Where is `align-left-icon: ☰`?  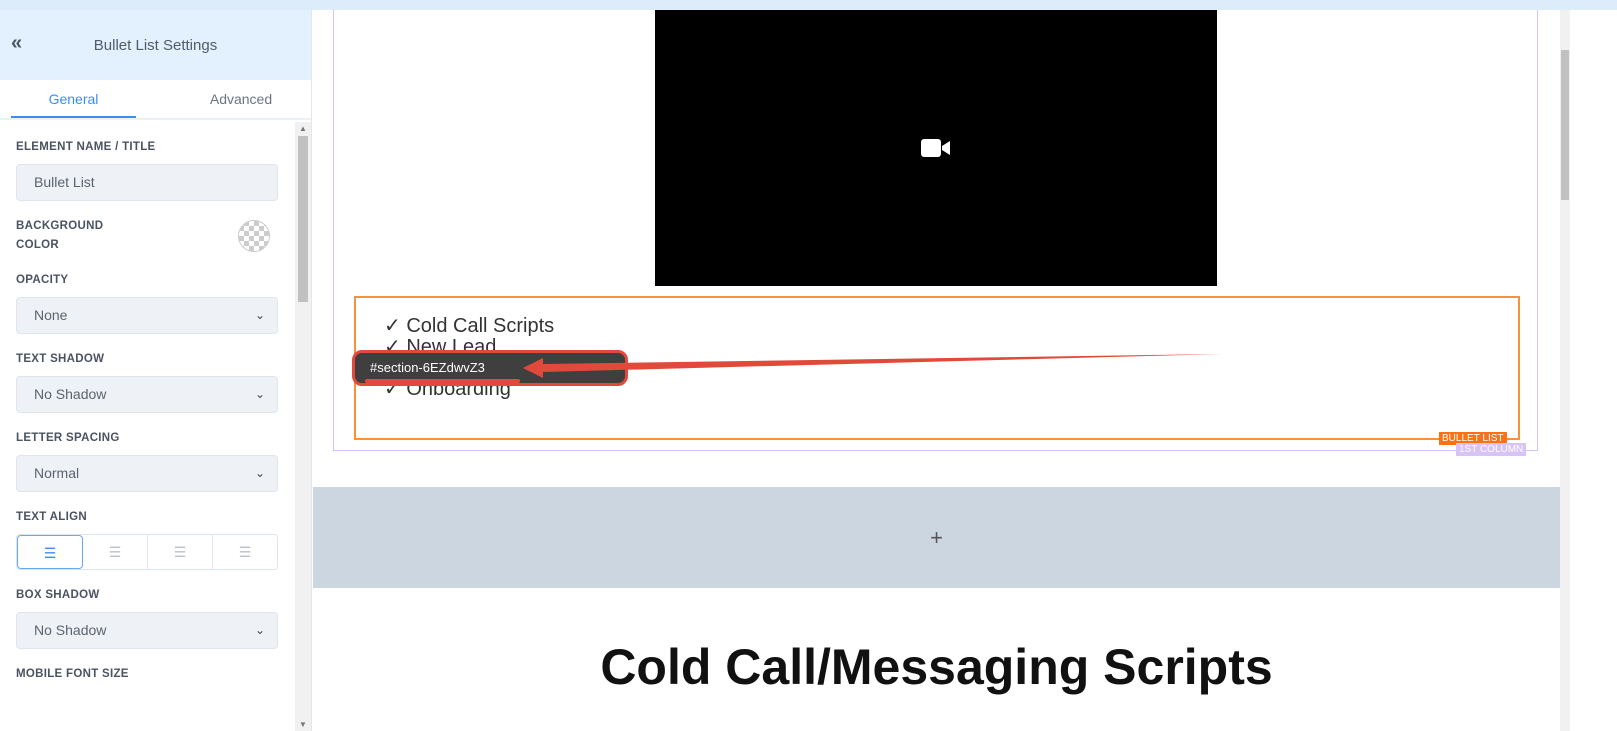 align-left-icon: ☰ is located at coordinates (50, 552).